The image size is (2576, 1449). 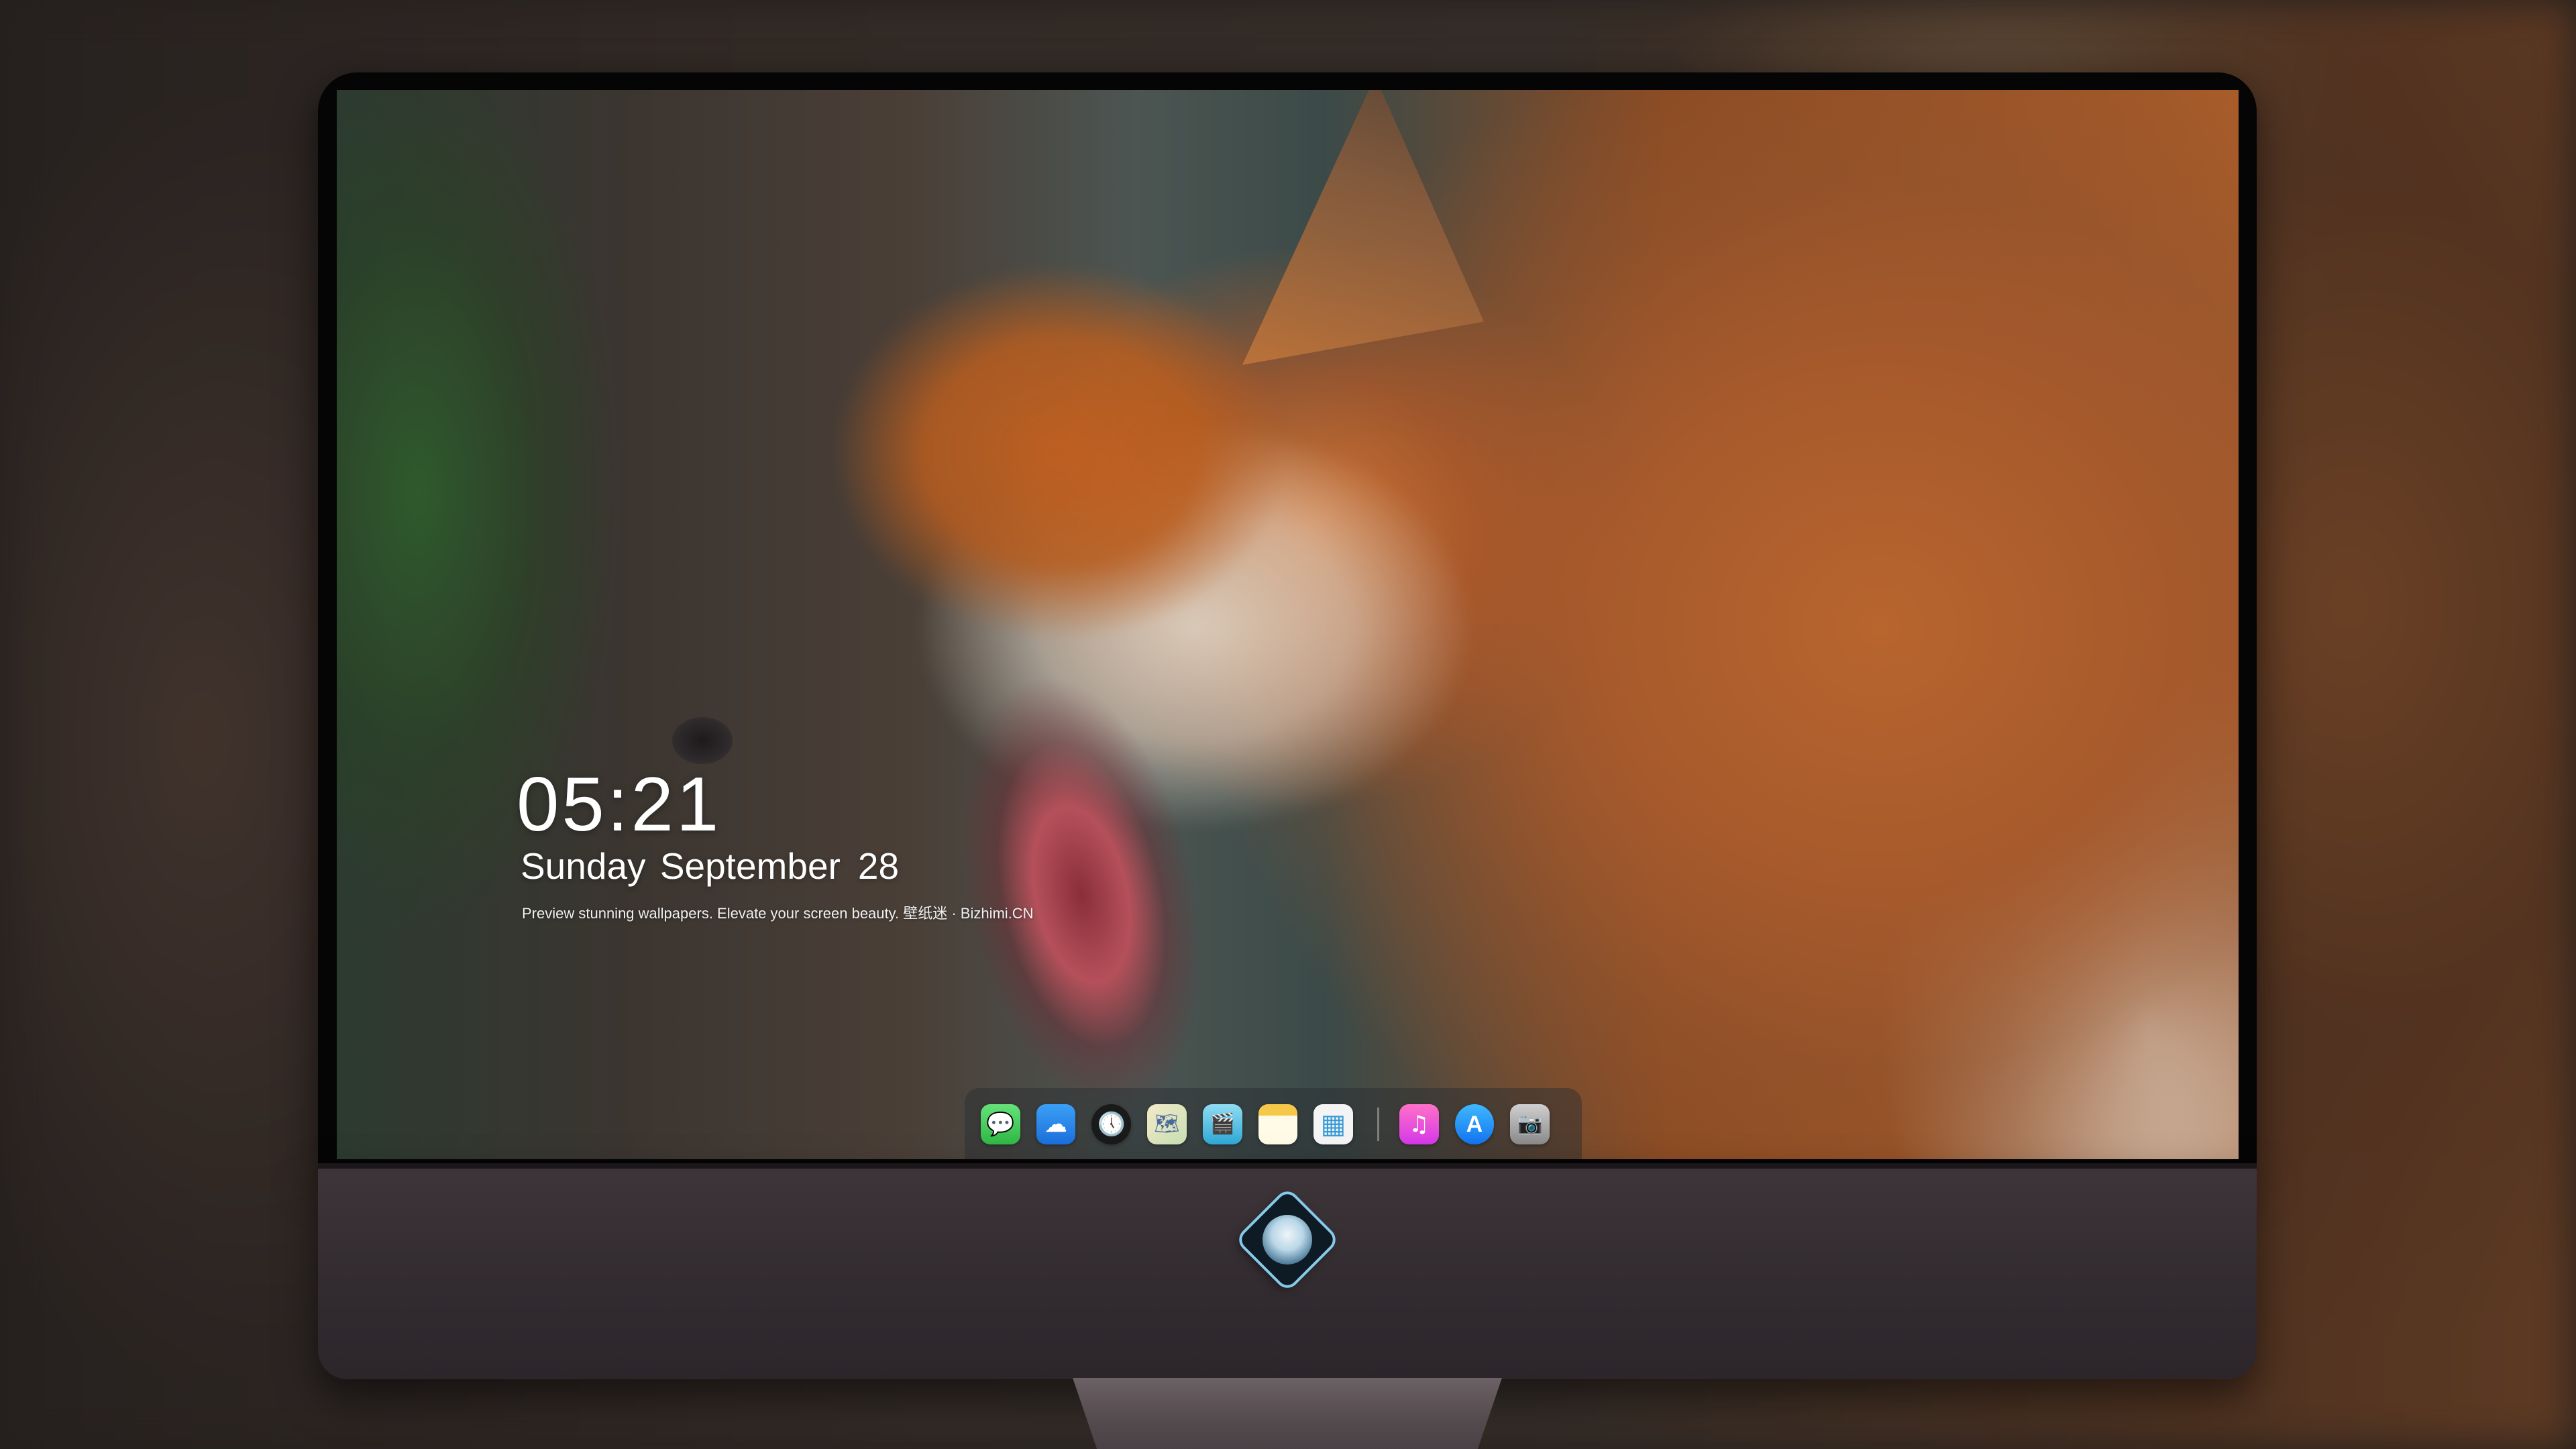 I want to click on camera-icon: 📷, so click(x=1530, y=1124).